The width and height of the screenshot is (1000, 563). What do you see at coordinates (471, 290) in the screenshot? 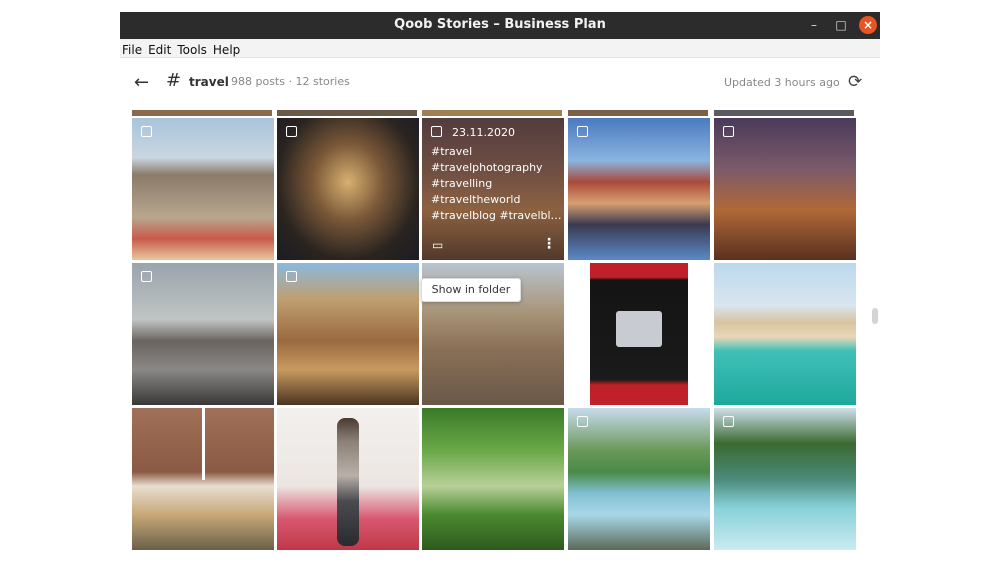
I see `show-in-folder-tooltip: Show in folder` at bounding box center [471, 290].